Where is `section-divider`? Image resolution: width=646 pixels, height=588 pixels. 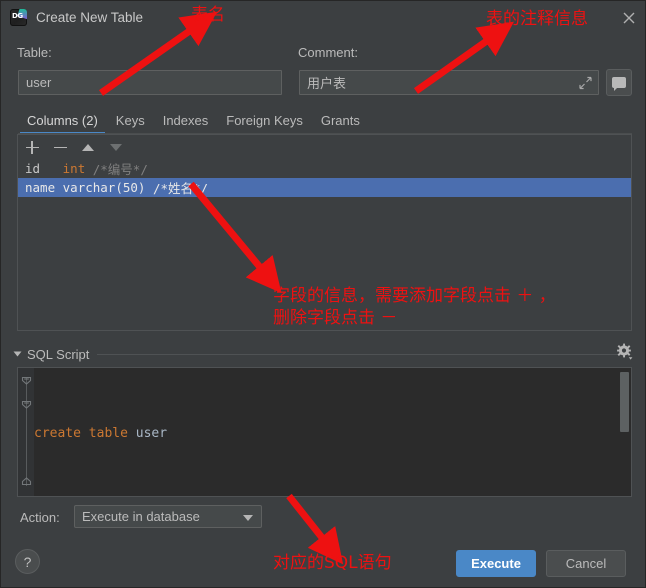 section-divider is located at coordinates (359, 354).